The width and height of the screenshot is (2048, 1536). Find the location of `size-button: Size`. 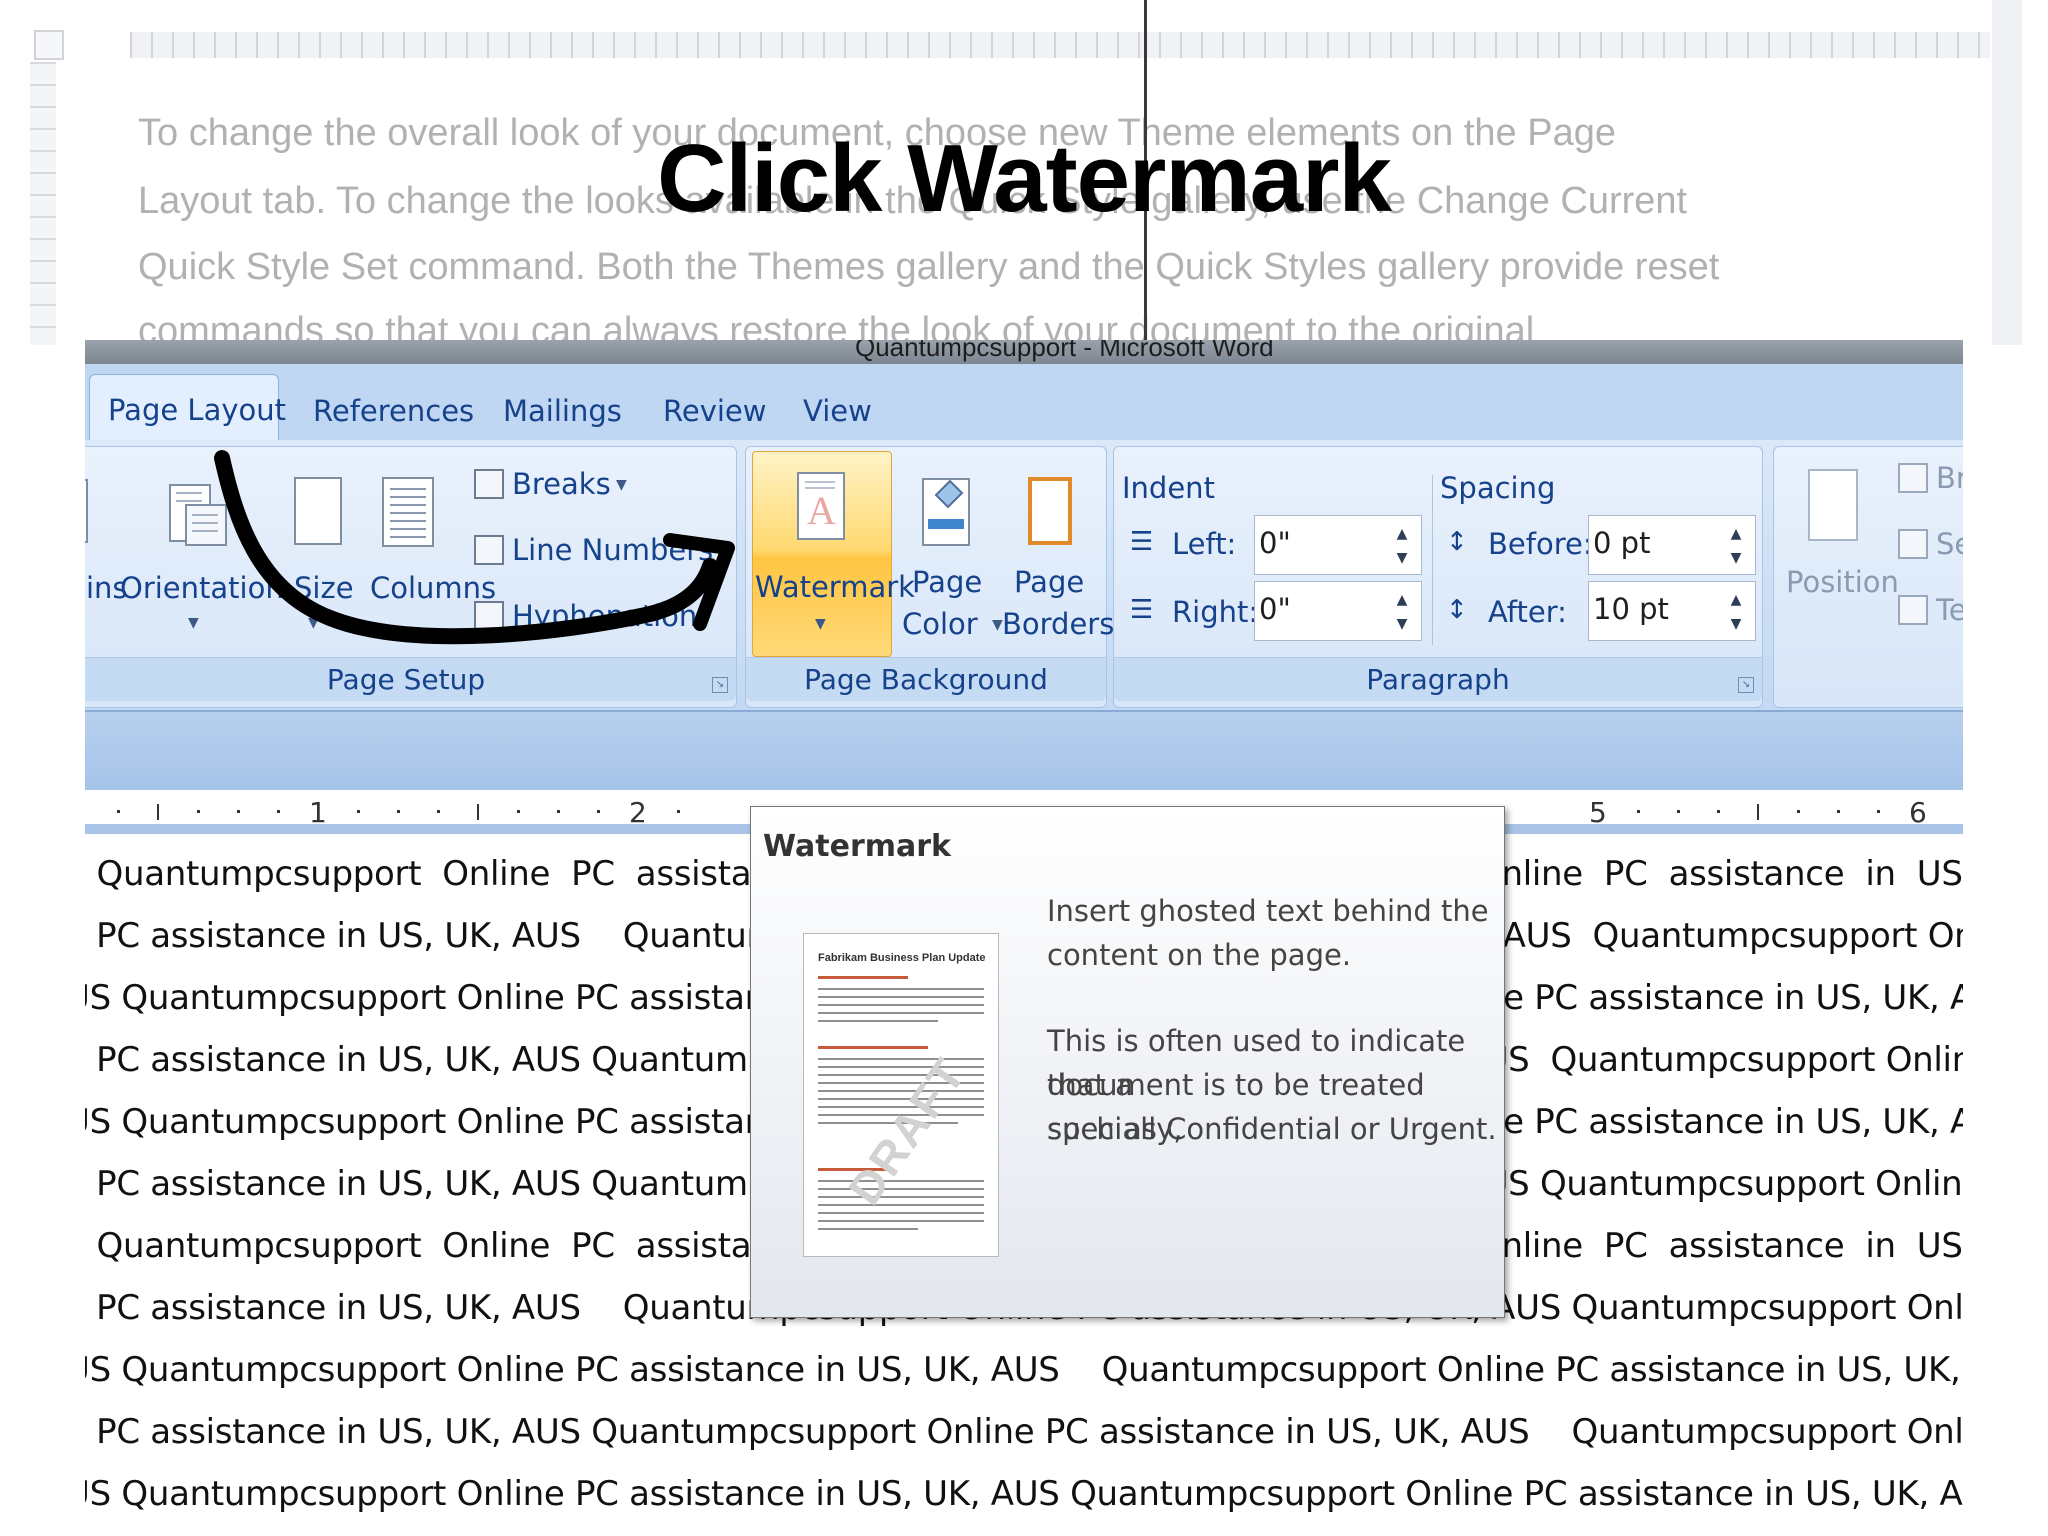

size-button: Size is located at coordinates (324, 588).